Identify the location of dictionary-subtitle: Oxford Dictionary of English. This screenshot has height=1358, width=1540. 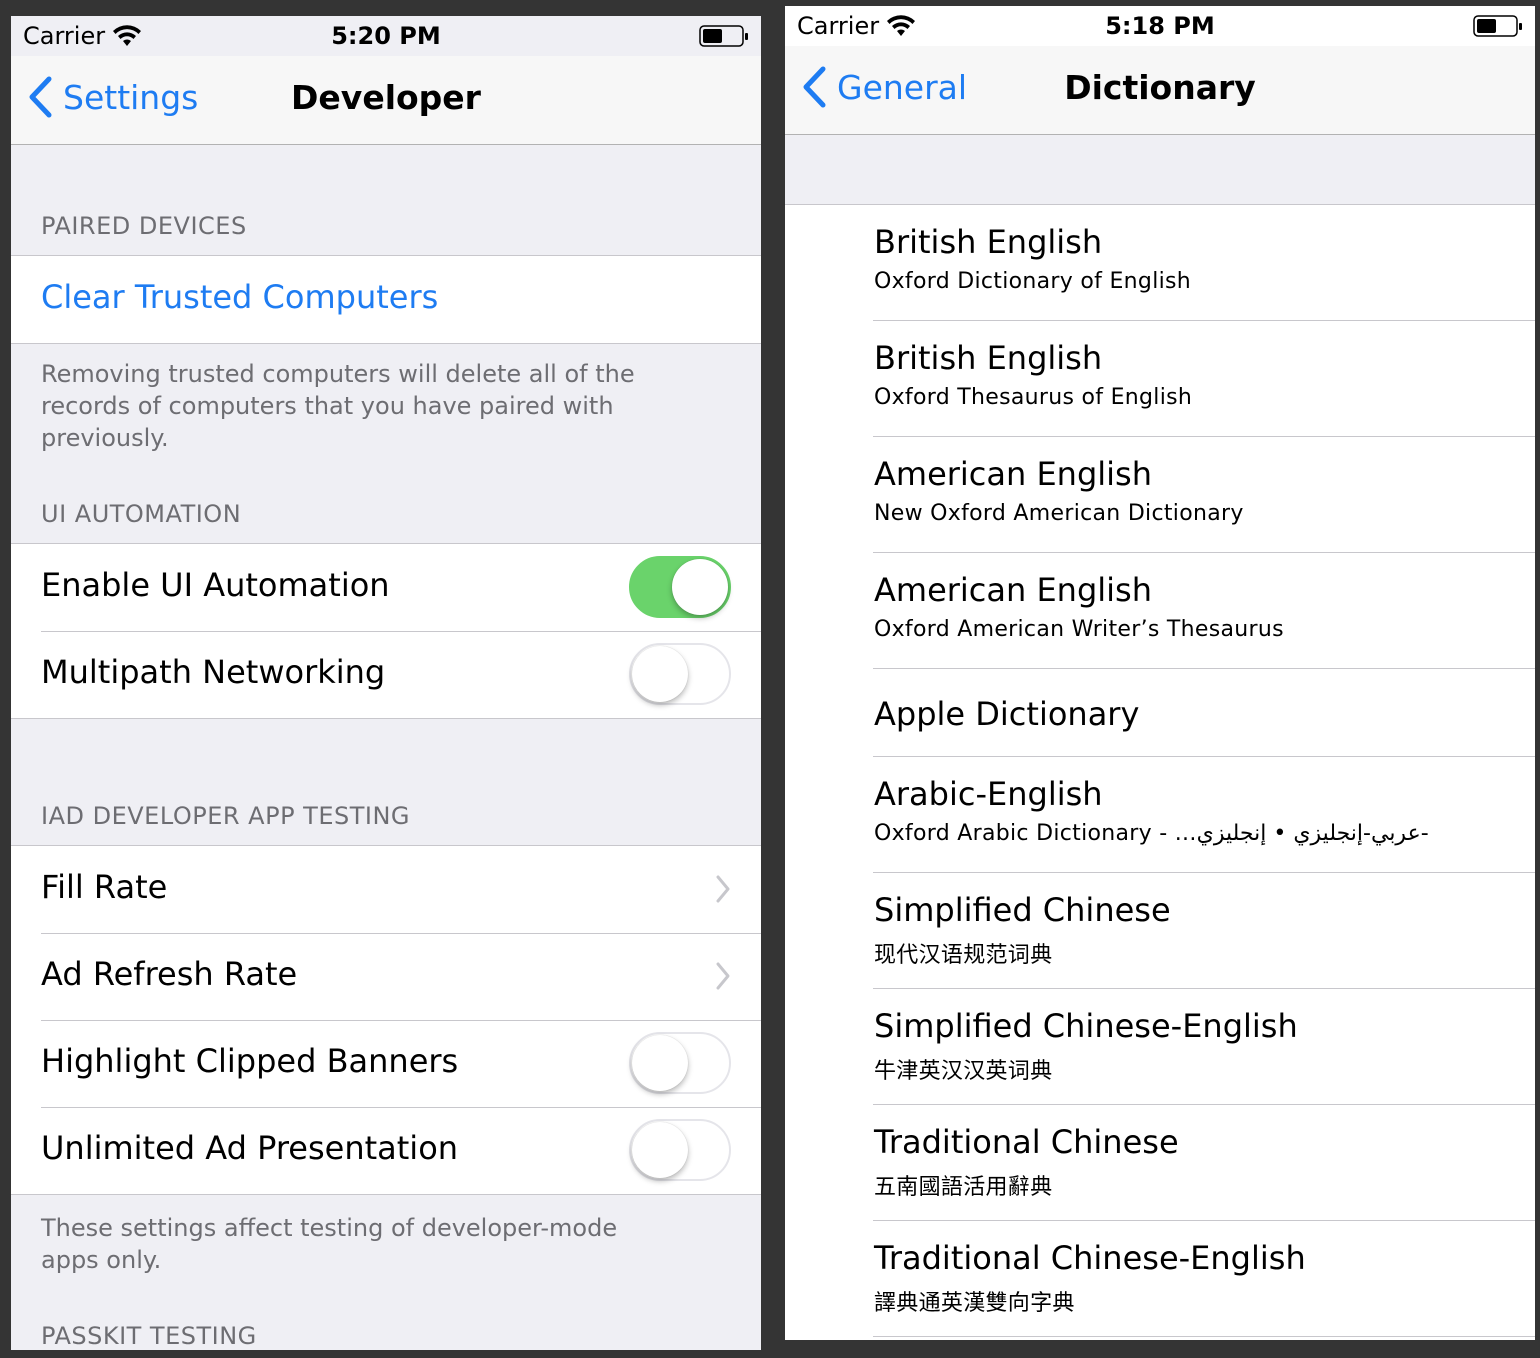
(1033, 281).